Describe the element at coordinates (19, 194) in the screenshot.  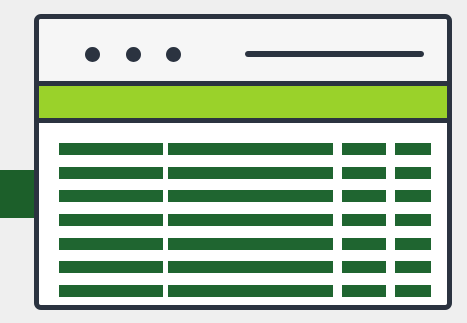
I see `side-accent-block` at that location.